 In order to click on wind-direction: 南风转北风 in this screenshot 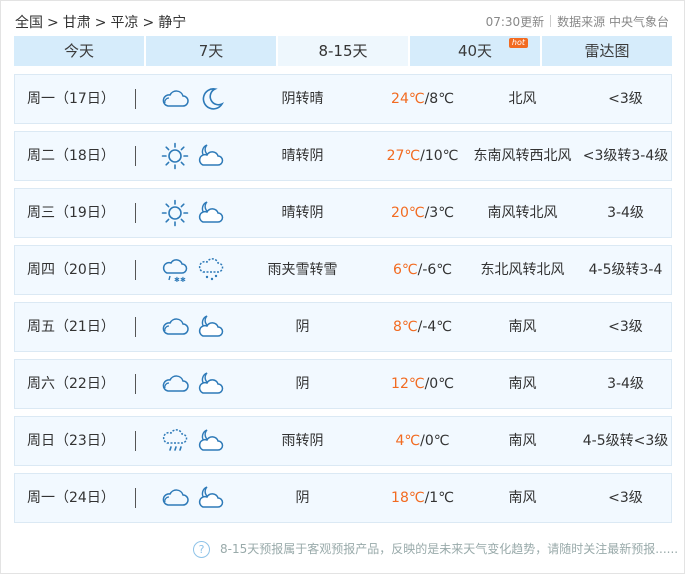, I will do `click(522, 213)`.